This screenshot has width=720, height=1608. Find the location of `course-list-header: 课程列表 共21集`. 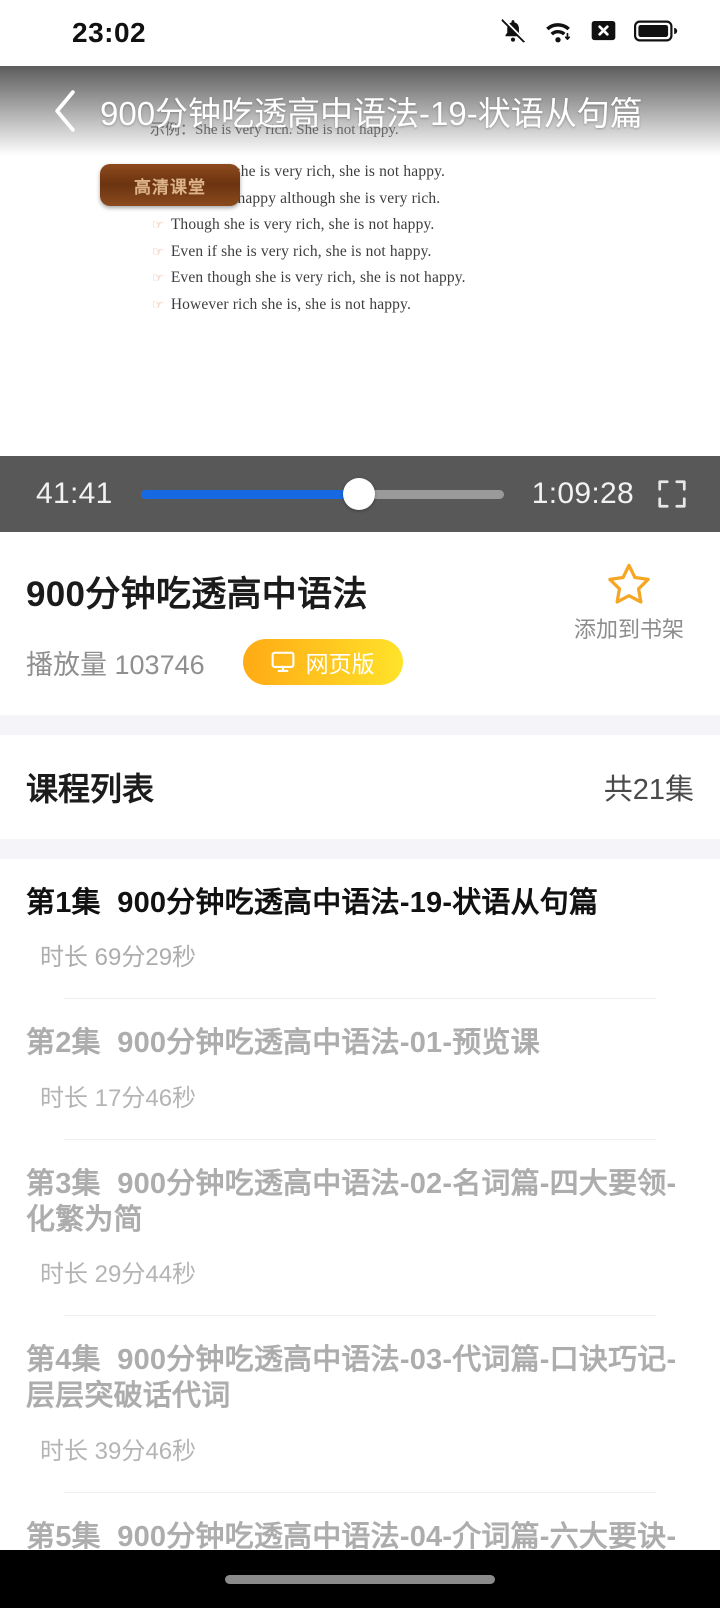

course-list-header: 课程列表 共21集 is located at coordinates (360, 787).